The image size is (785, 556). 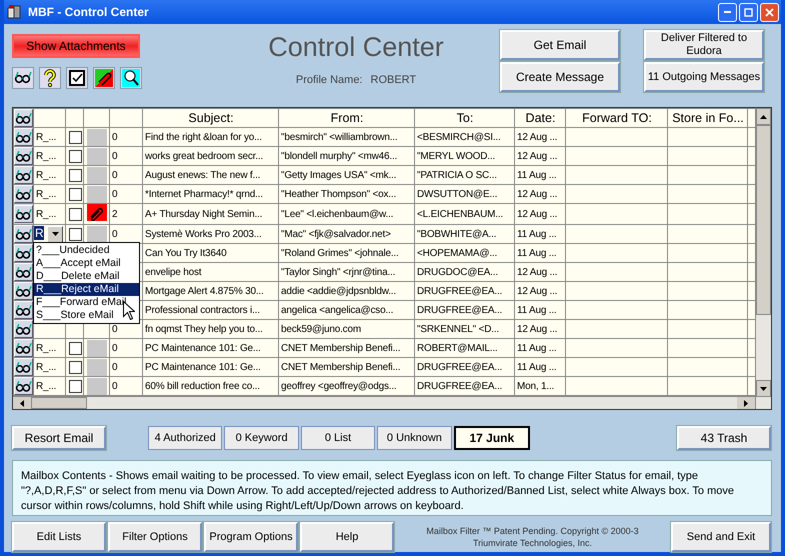 What do you see at coordinates (763, 116) in the screenshot?
I see `up-arrow-icon` at bounding box center [763, 116].